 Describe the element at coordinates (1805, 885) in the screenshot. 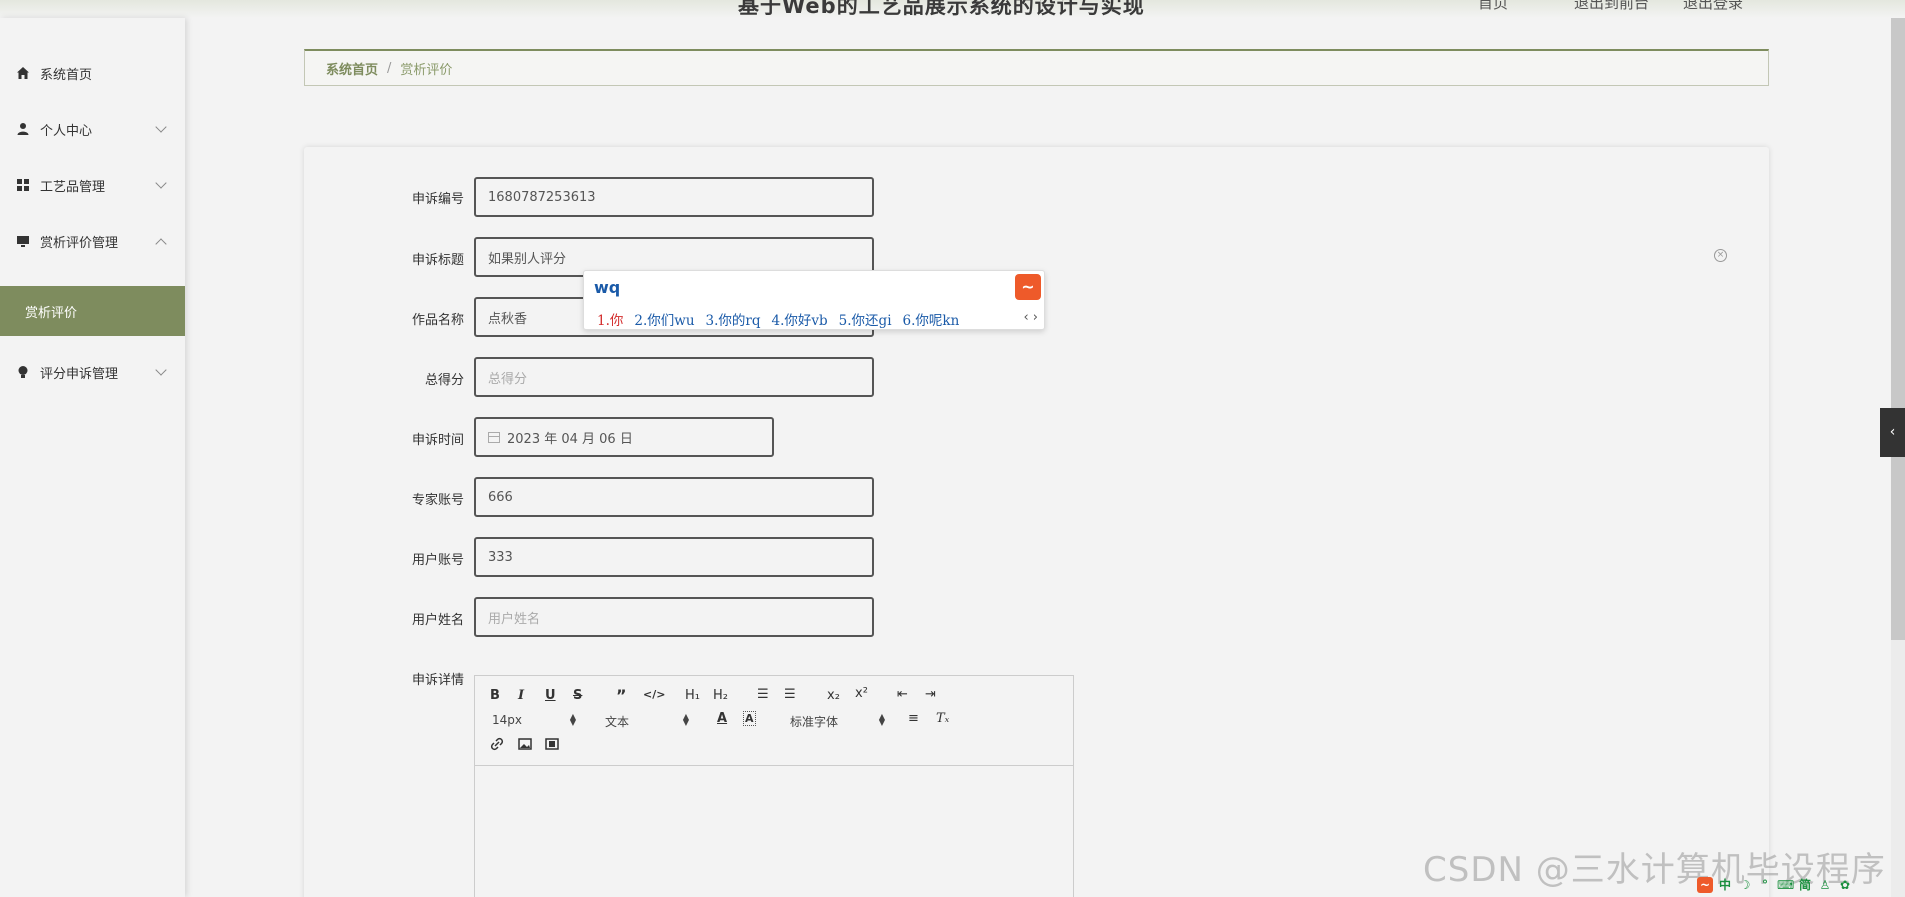

I see `simplified-icon: 简` at that location.